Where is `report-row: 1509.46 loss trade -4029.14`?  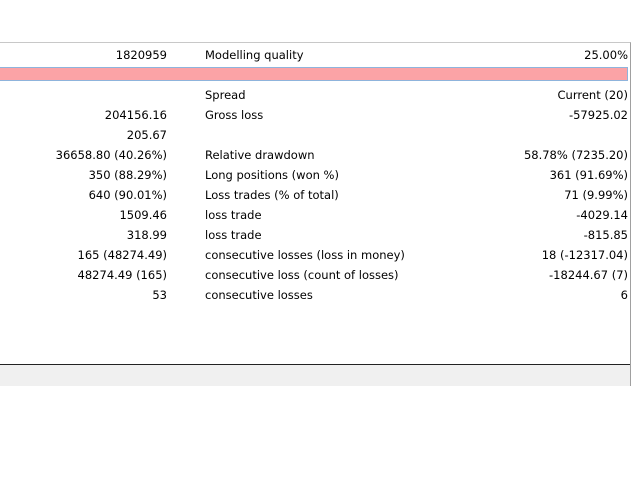 report-row: 1509.46 loss trade -4029.14 is located at coordinates (315, 215).